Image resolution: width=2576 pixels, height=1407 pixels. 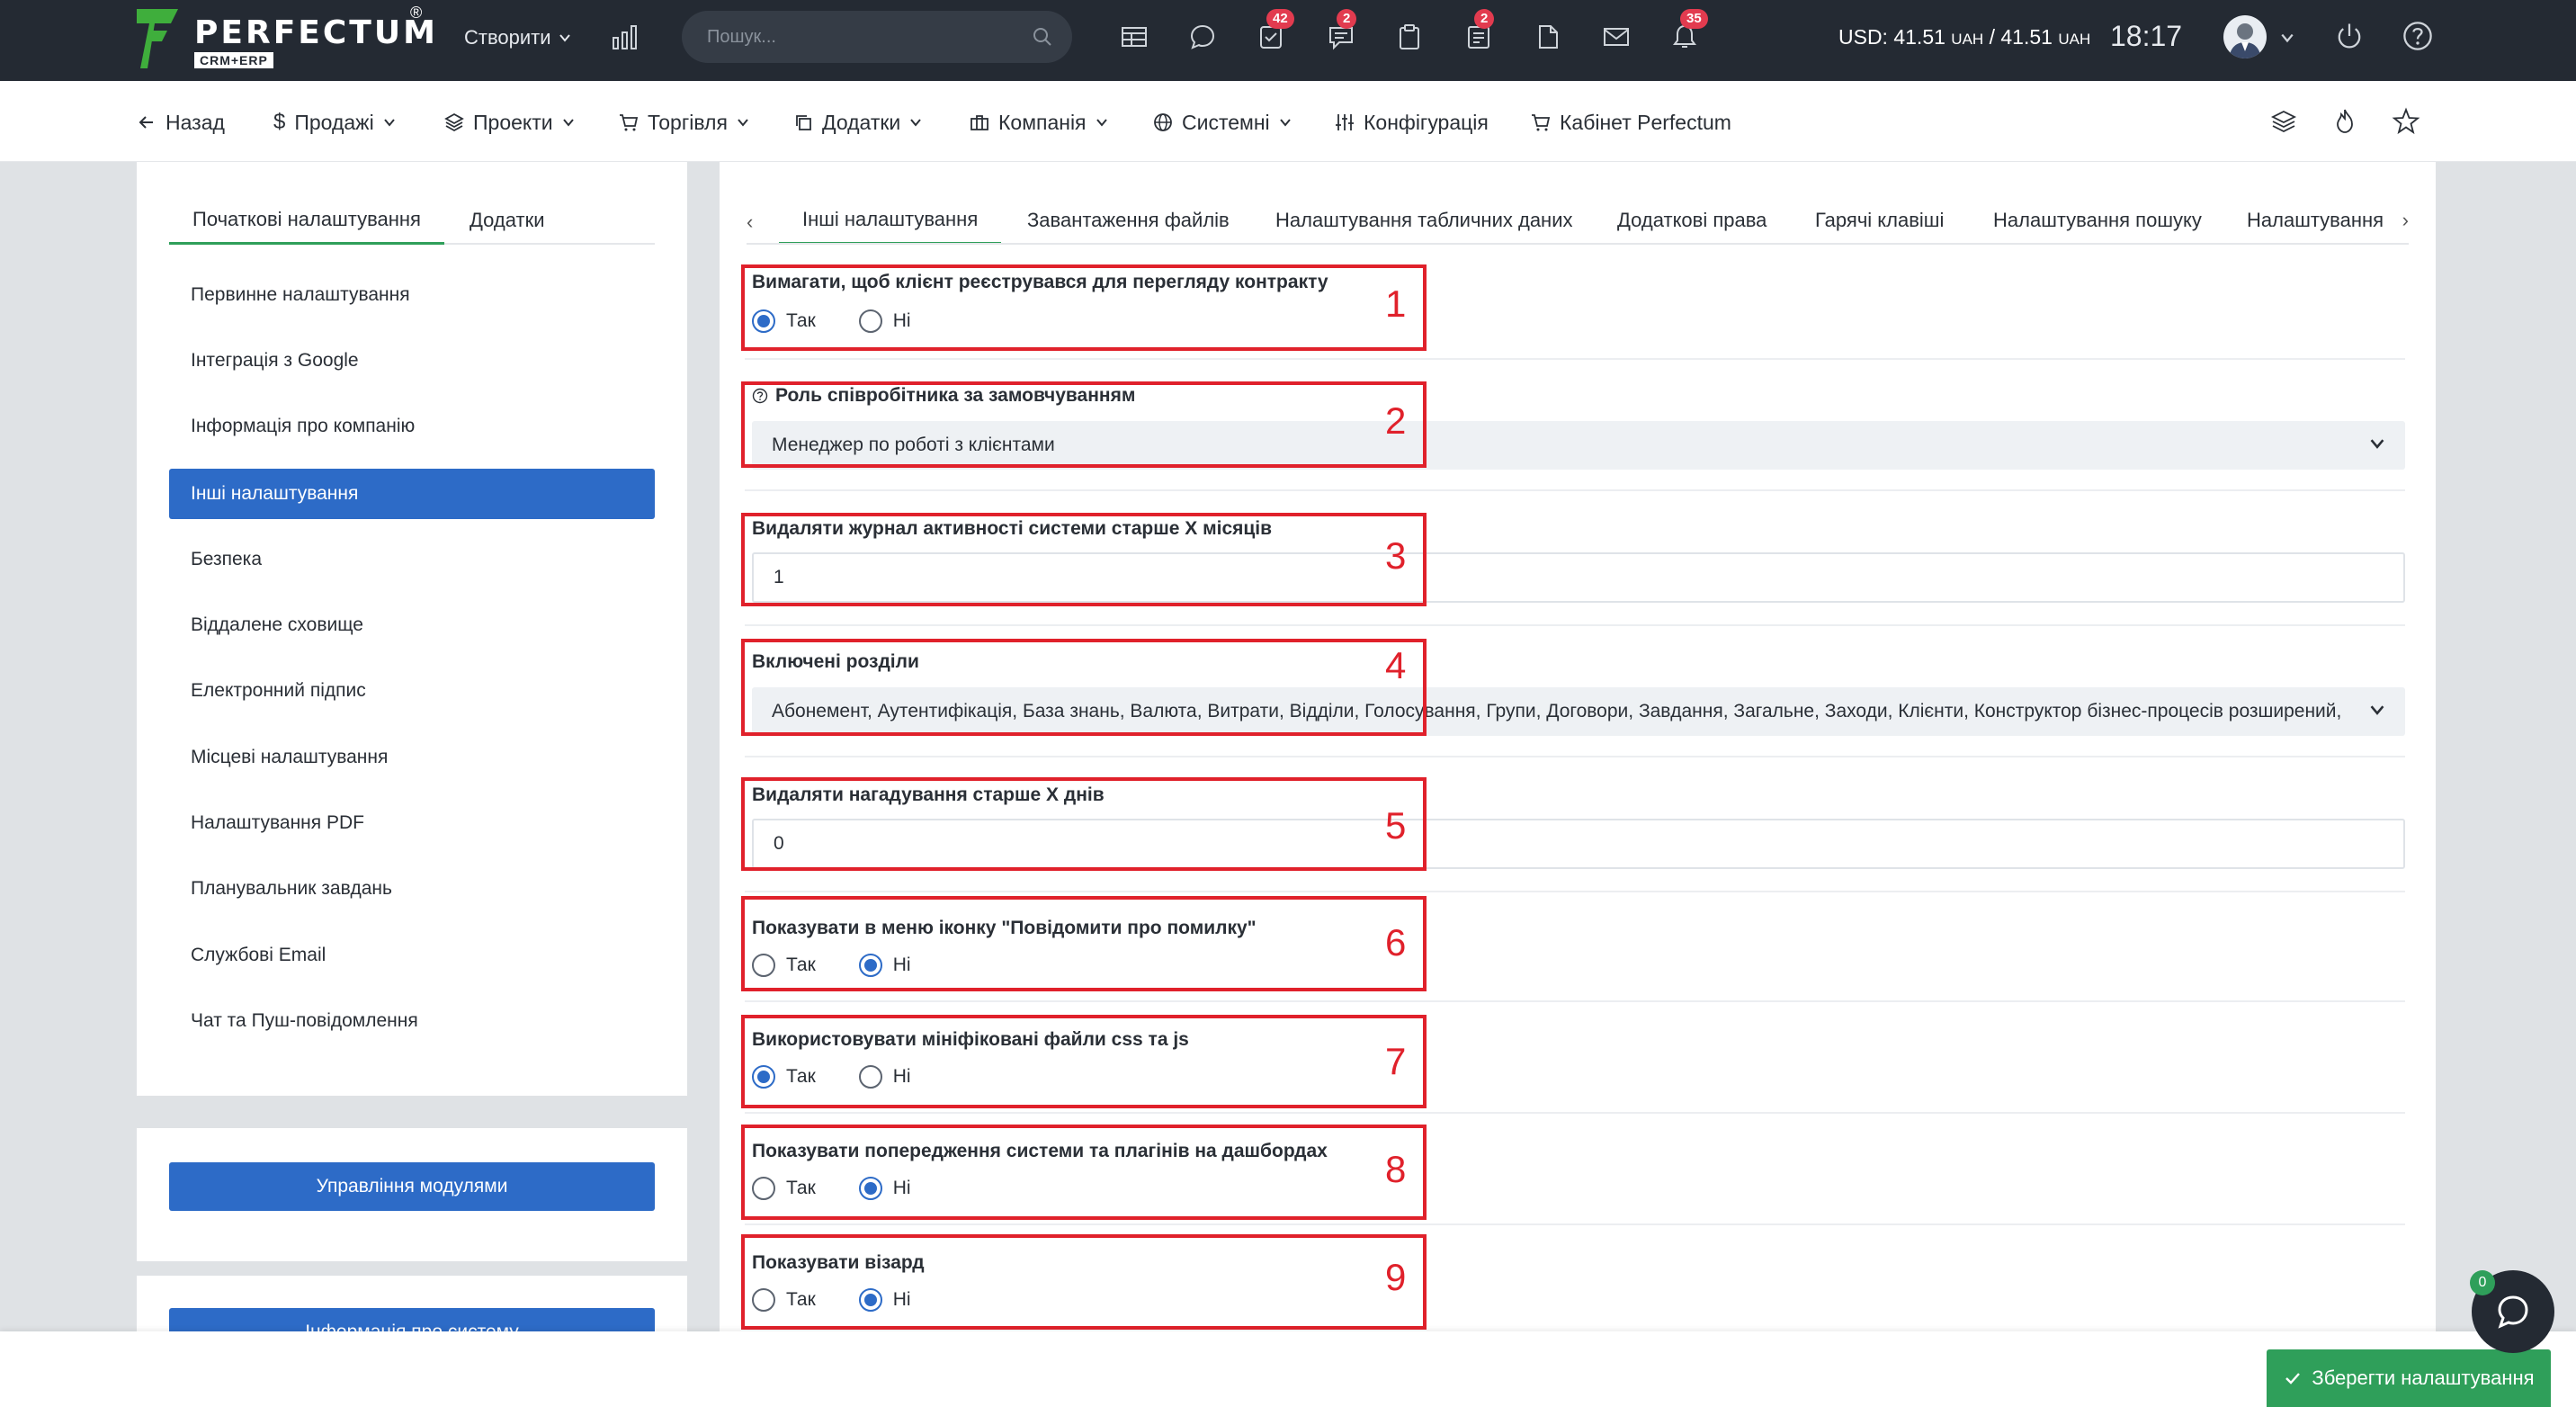 I want to click on sidebar-item-security: Безпека, so click(x=412, y=559).